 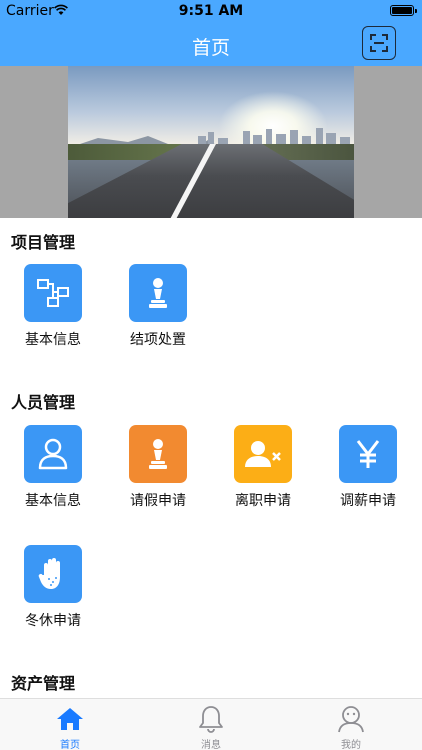 I want to click on battery-icon, so click(x=403, y=10).